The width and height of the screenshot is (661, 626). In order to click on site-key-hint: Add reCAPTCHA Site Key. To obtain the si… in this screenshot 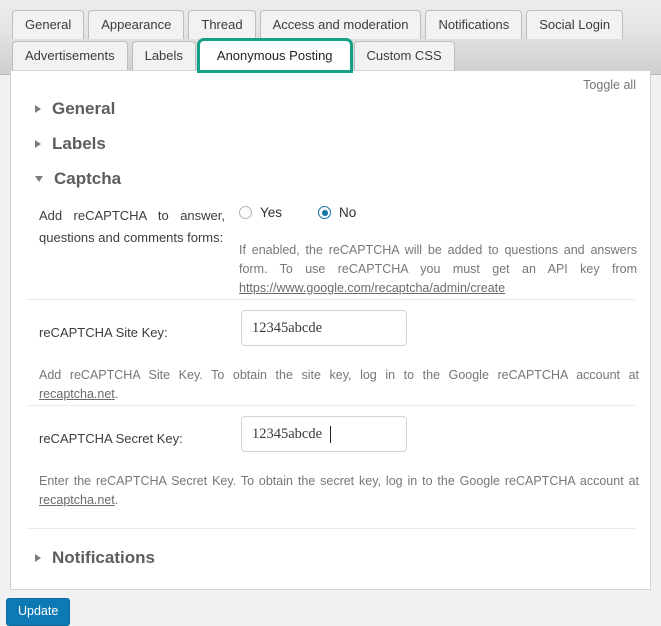, I will do `click(339, 385)`.